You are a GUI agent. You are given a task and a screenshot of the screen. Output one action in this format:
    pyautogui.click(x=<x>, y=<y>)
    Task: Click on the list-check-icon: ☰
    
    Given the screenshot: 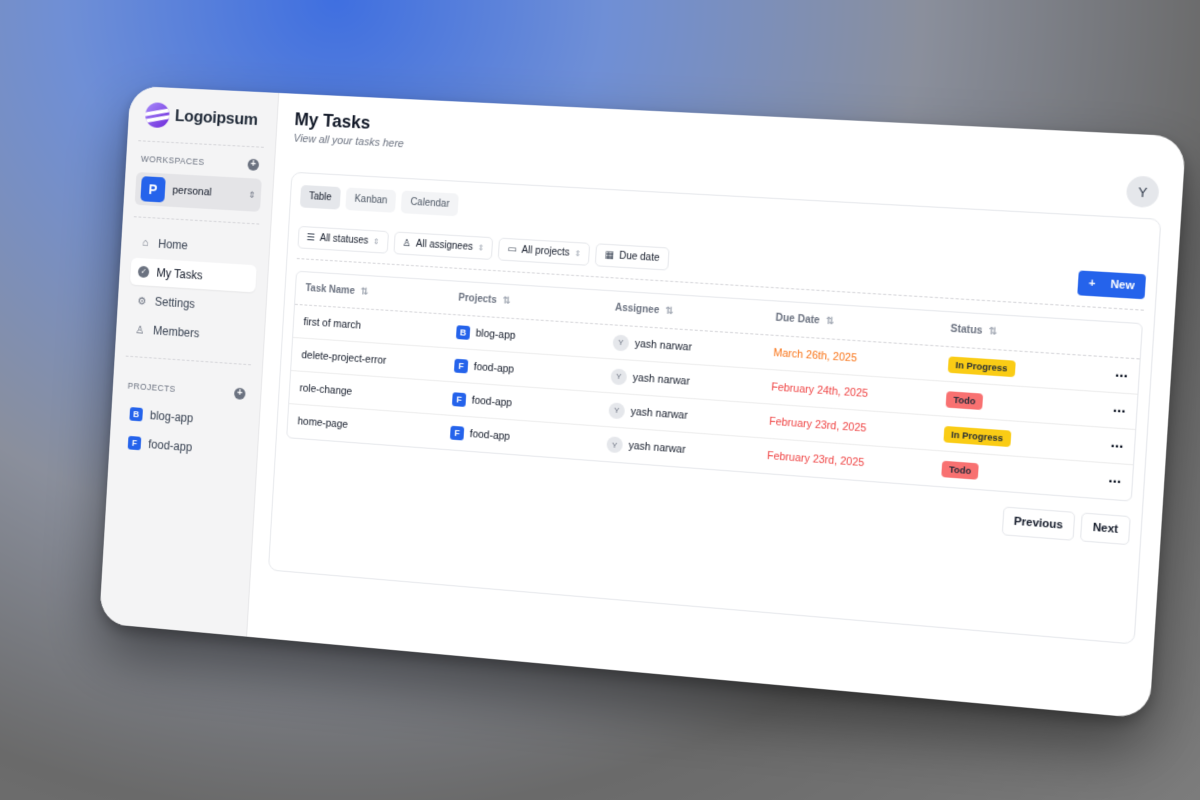 What is the action you would take?
    pyautogui.click(x=311, y=237)
    